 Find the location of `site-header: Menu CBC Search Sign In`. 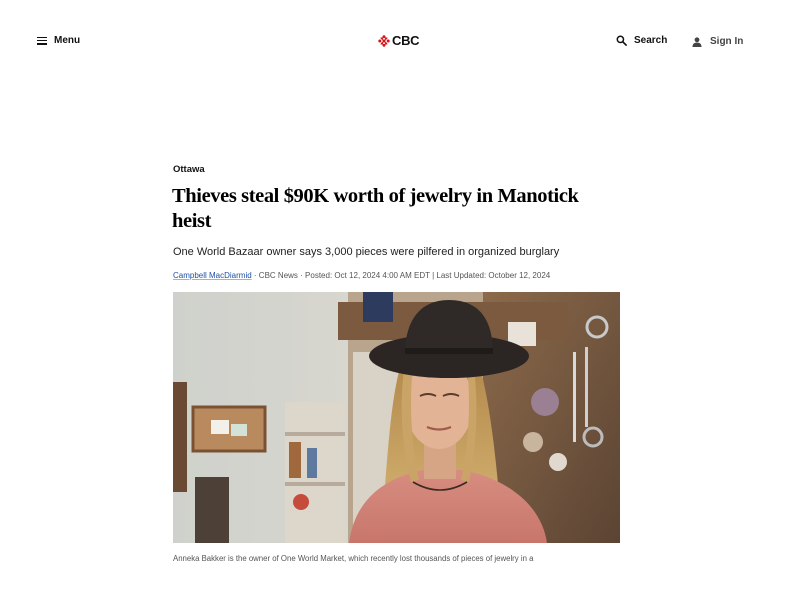

site-header: Menu CBC Search Sign In is located at coordinates (396, 42).